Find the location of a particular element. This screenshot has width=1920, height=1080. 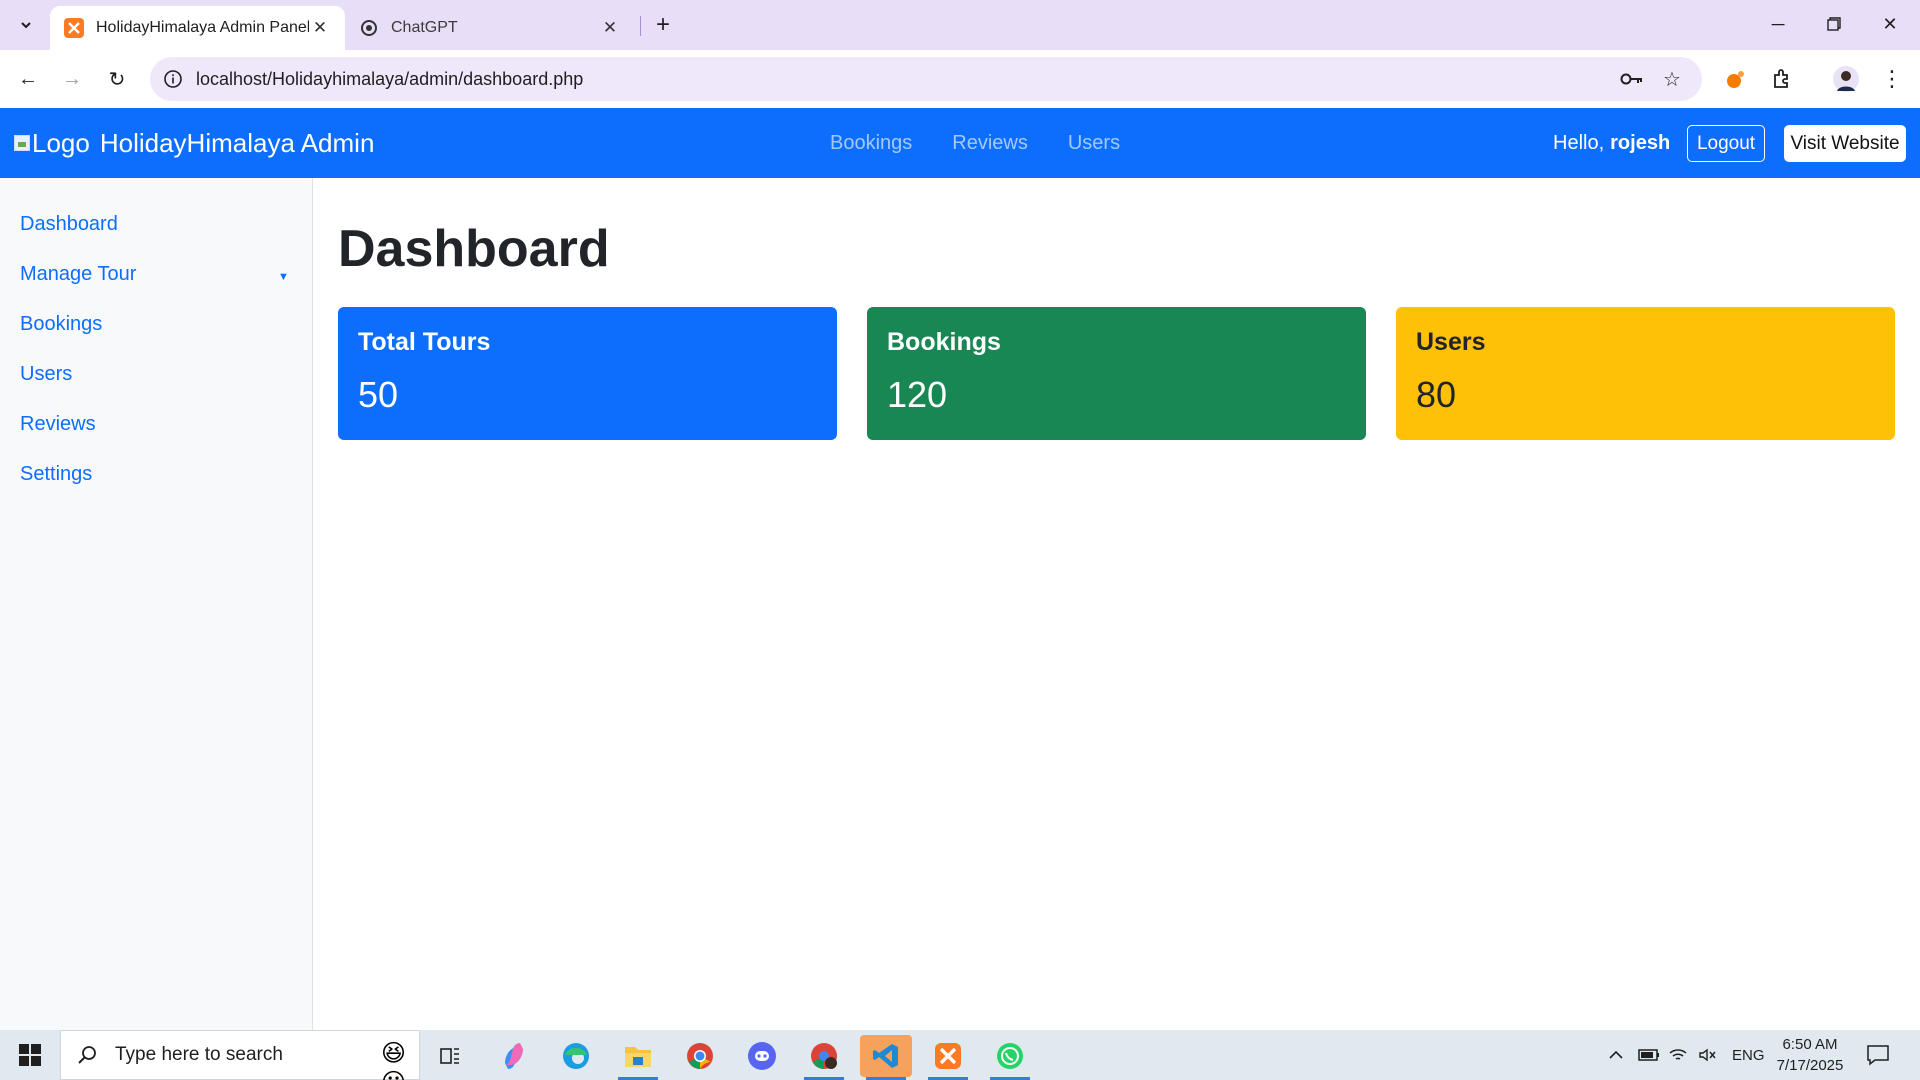

extension-icon is located at coordinates (1736, 79).